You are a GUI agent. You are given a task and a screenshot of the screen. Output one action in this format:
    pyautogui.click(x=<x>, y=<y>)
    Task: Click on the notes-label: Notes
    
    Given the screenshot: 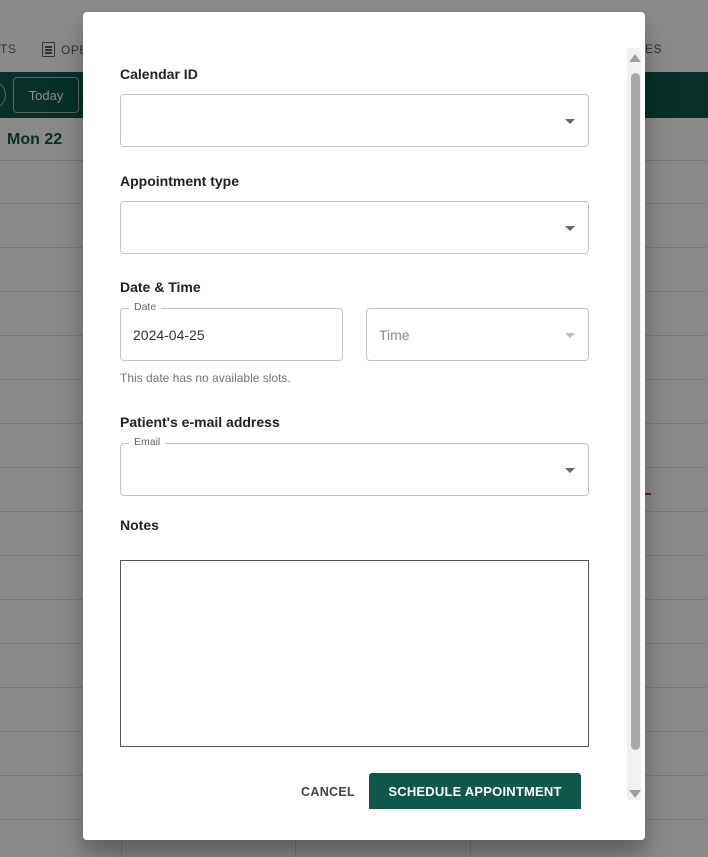 What is the action you would take?
    pyautogui.click(x=139, y=525)
    